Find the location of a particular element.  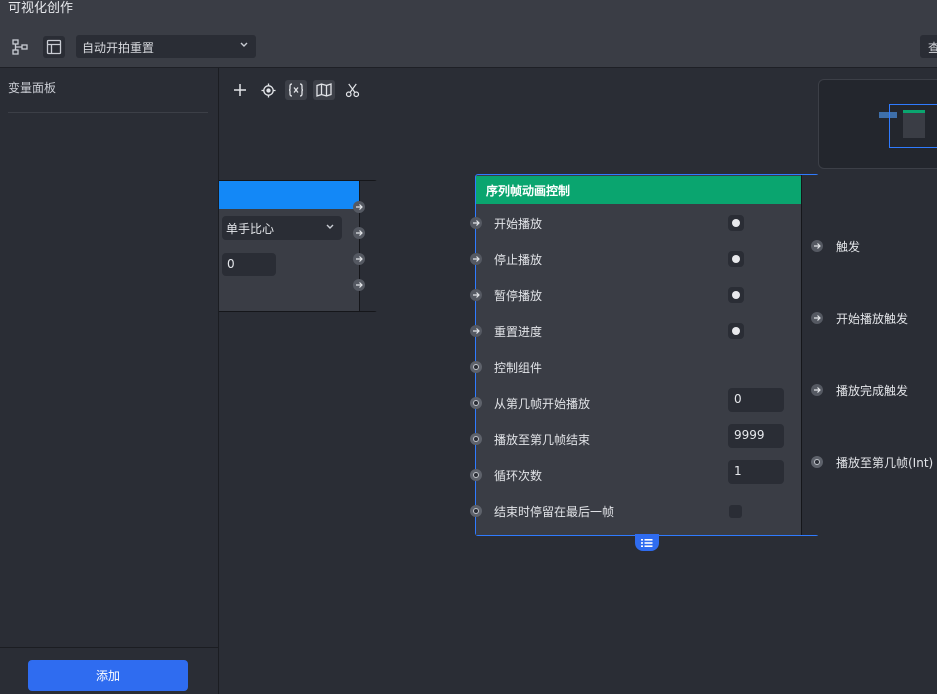

map-icon is located at coordinates (324, 90).